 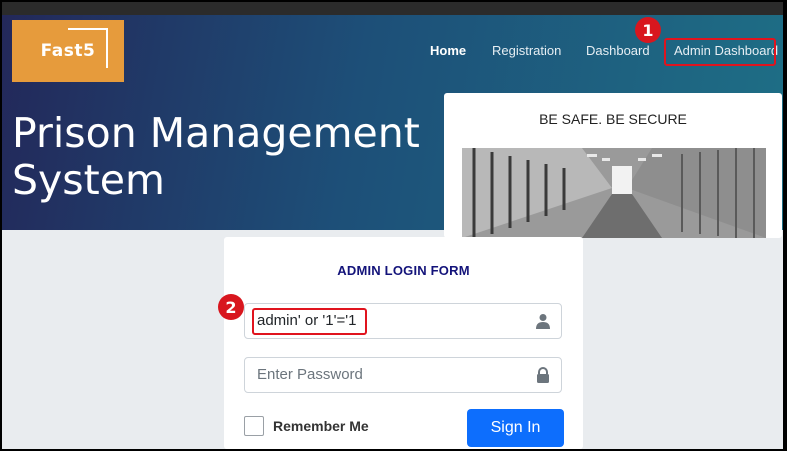 What do you see at coordinates (309, 321) in the screenshot?
I see `highlight-username-value` at bounding box center [309, 321].